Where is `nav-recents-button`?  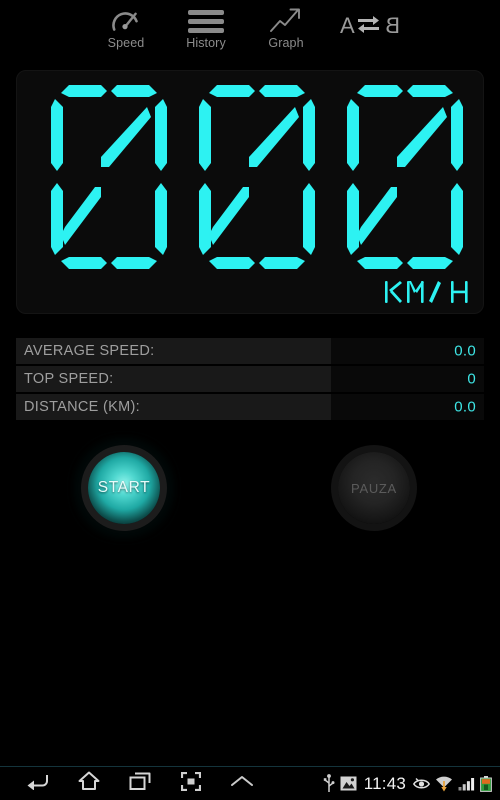
nav-recents-button is located at coordinates (139, 783).